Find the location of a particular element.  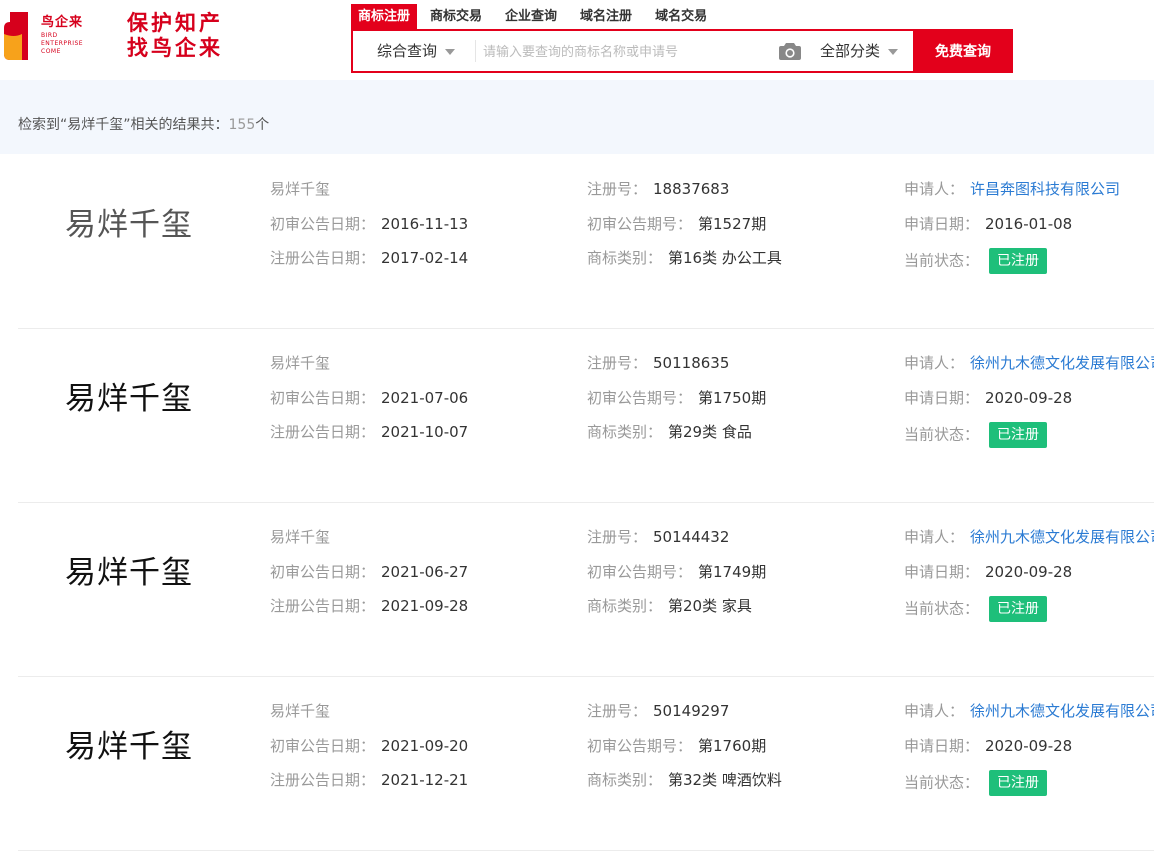

reg-date-field: 注册公告日期： 2017-02-14 is located at coordinates (369, 258).